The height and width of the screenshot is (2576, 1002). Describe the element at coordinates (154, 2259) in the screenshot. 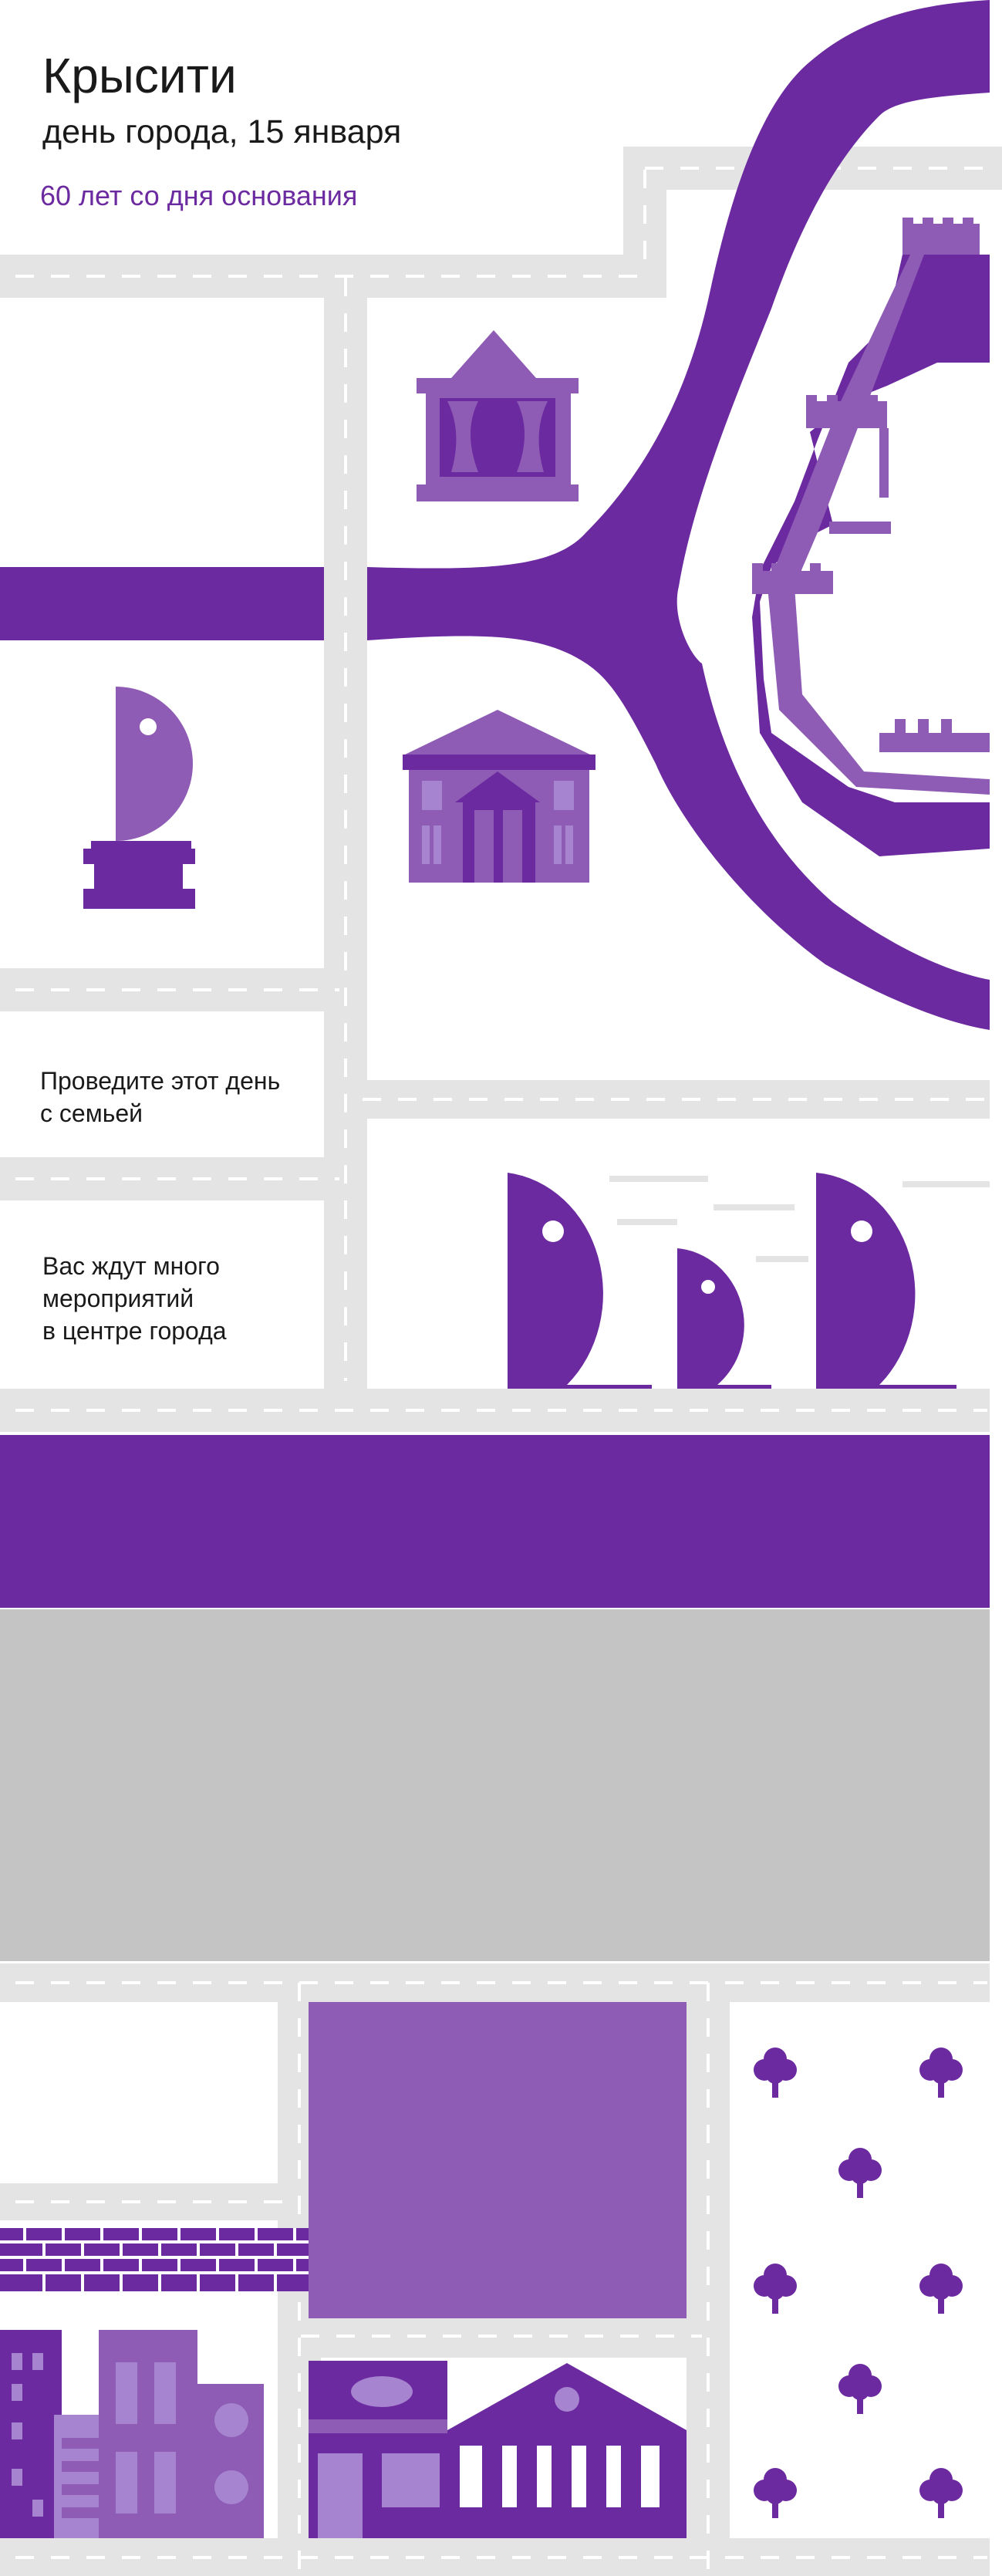

I see `brick-wall-icon` at that location.